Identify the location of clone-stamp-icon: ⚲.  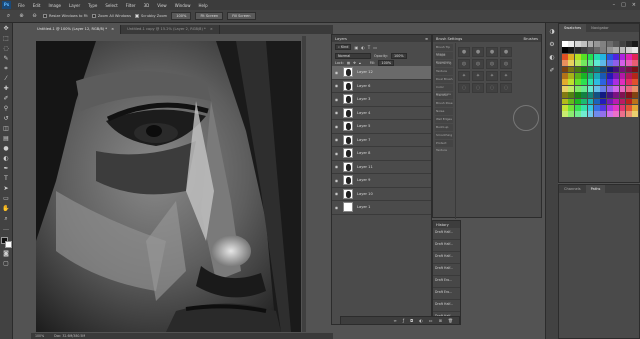
(6, 109).